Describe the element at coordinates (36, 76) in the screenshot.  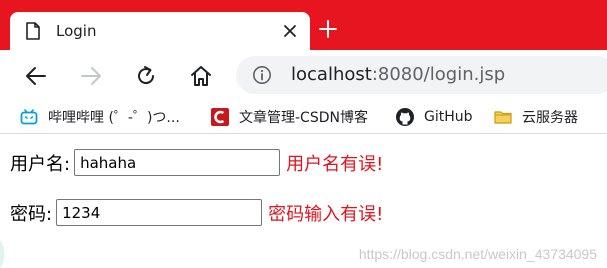
I see `back-arrow-icon` at that location.